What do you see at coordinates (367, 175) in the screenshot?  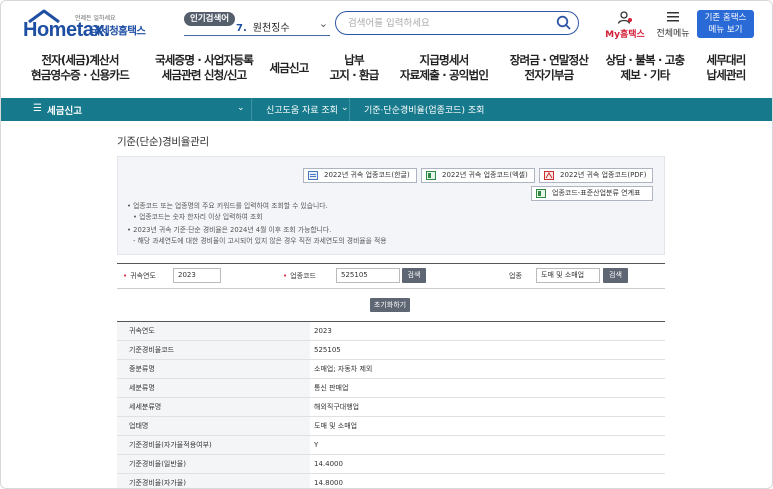 I see `download-hwp-label: 2022년 귀속 업종코드(한글)` at bounding box center [367, 175].